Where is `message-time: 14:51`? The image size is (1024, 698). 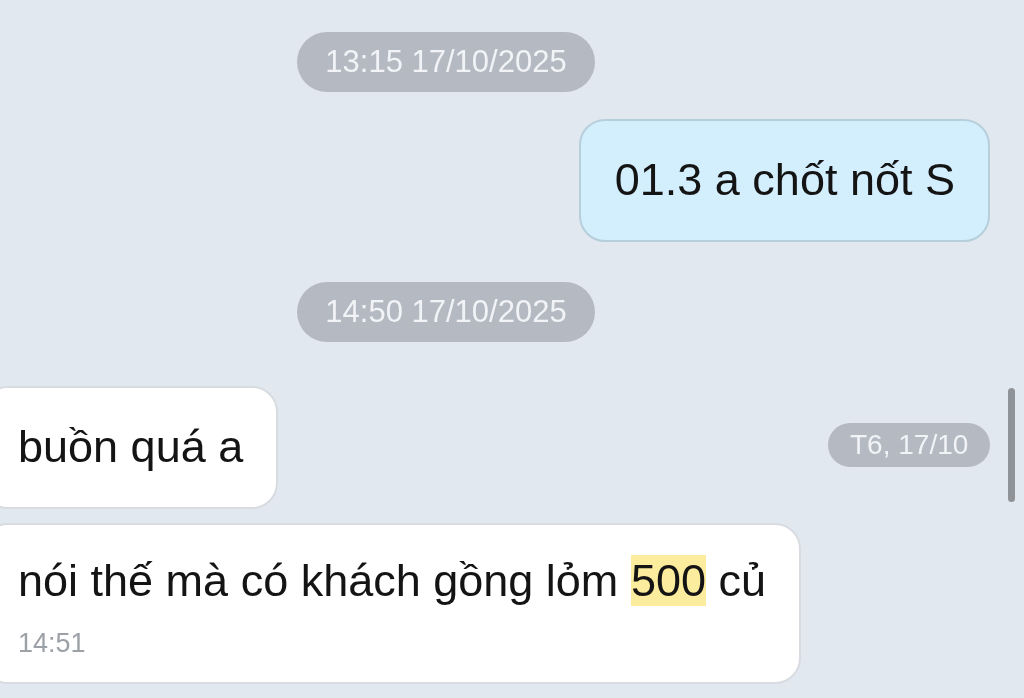 message-time: 14:51 is located at coordinates (52, 643).